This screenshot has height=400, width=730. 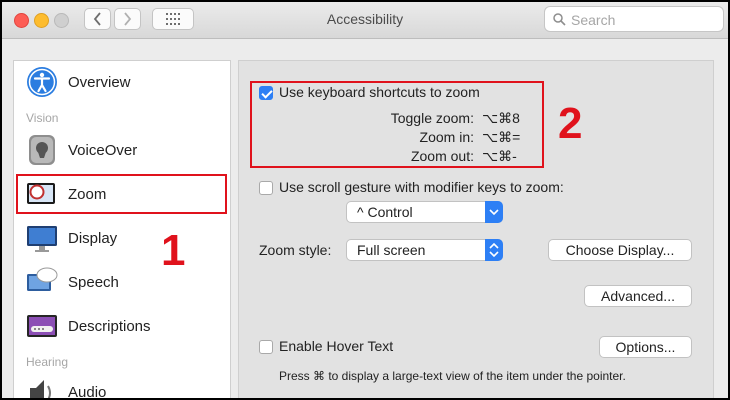 What do you see at coordinates (559, 19) in the screenshot?
I see `search-icon` at bounding box center [559, 19].